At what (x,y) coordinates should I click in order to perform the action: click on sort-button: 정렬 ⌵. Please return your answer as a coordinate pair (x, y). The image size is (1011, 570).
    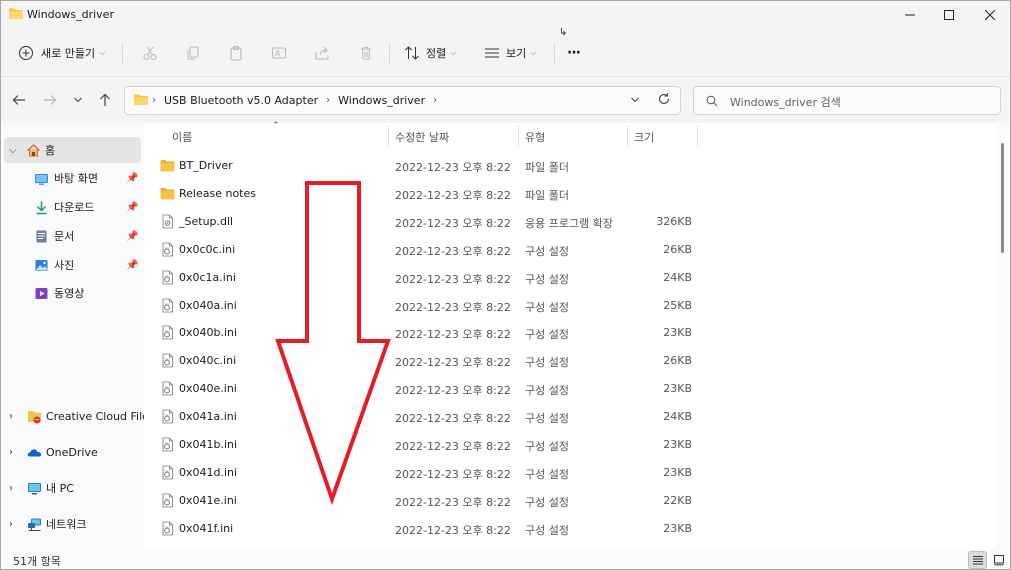
    Looking at the image, I should click on (430, 53).